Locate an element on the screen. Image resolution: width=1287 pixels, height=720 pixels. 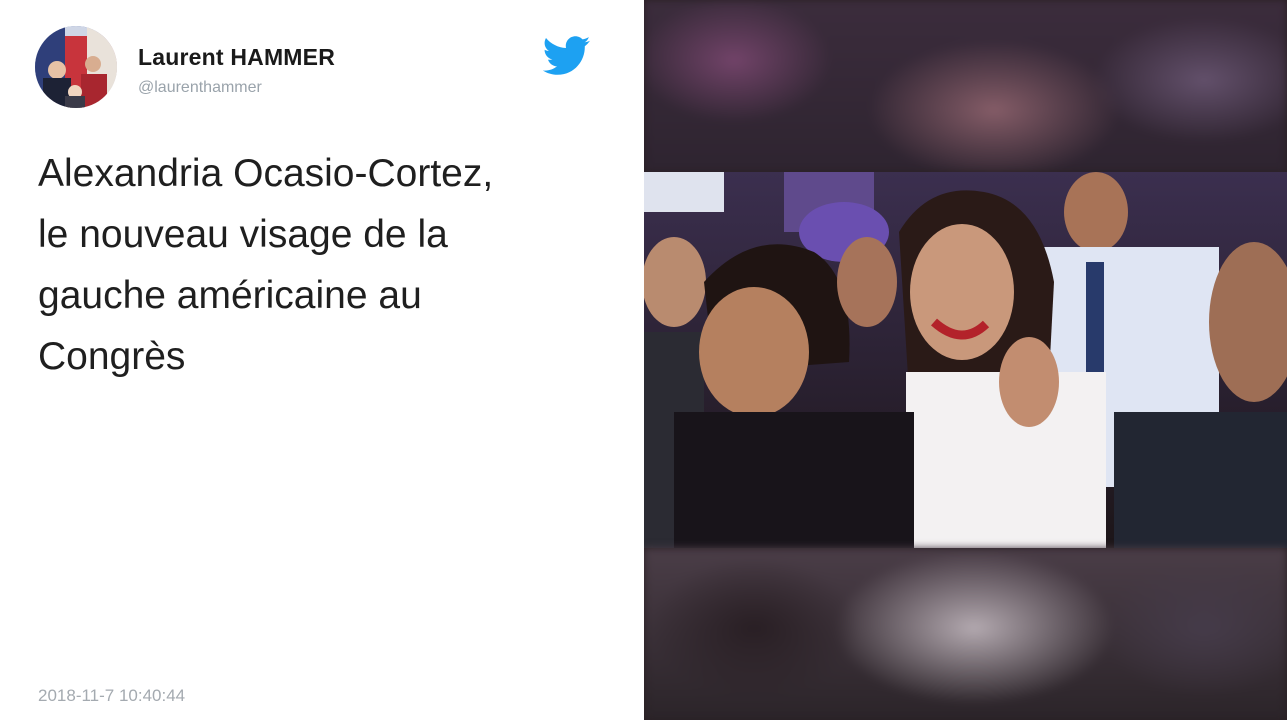
blurred-background-bottom is located at coordinates (965, 634).